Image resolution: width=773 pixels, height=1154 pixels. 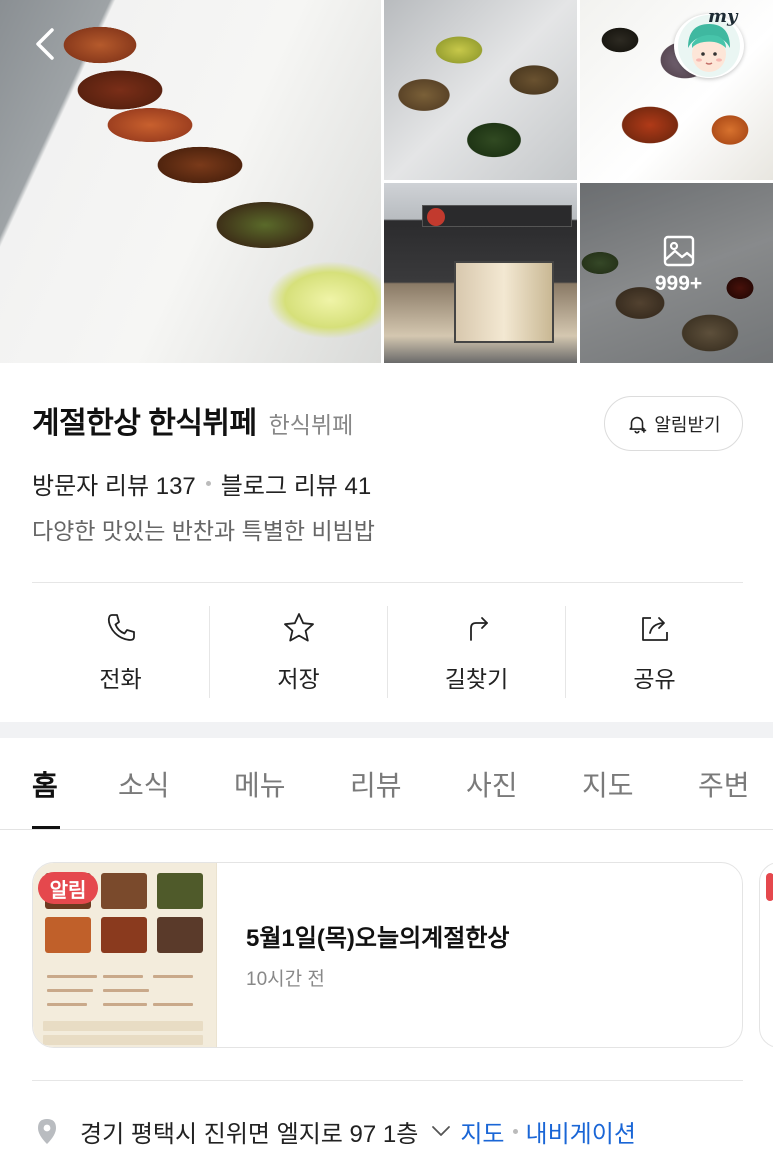 What do you see at coordinates (121, 652) in the screenshot?
I see `call-button: 전화` at bounding box center [121, 652].